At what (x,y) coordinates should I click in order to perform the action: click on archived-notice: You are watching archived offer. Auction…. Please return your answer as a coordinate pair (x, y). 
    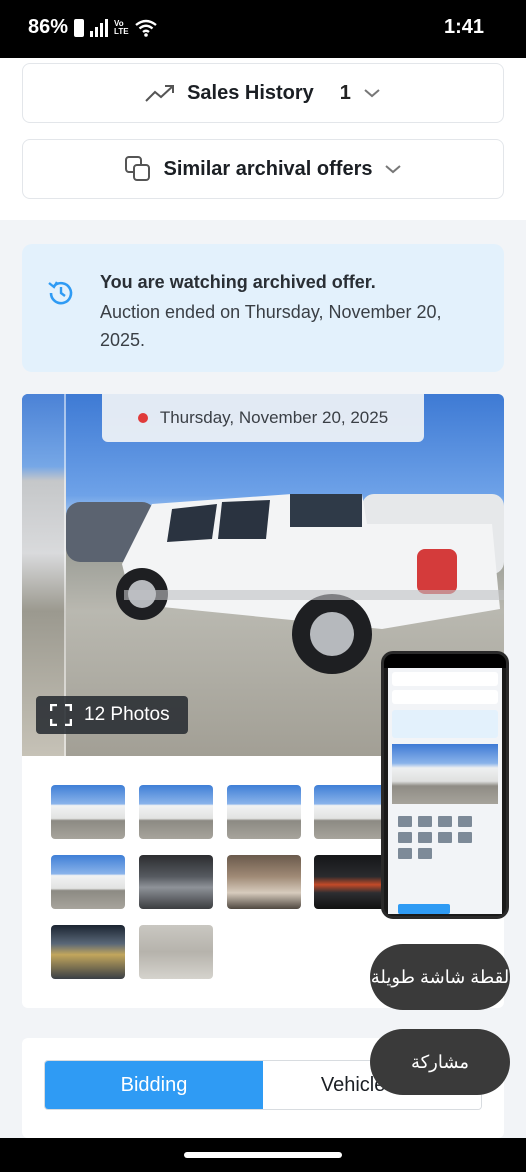
    Looking at the image, I should click on (263, 308).